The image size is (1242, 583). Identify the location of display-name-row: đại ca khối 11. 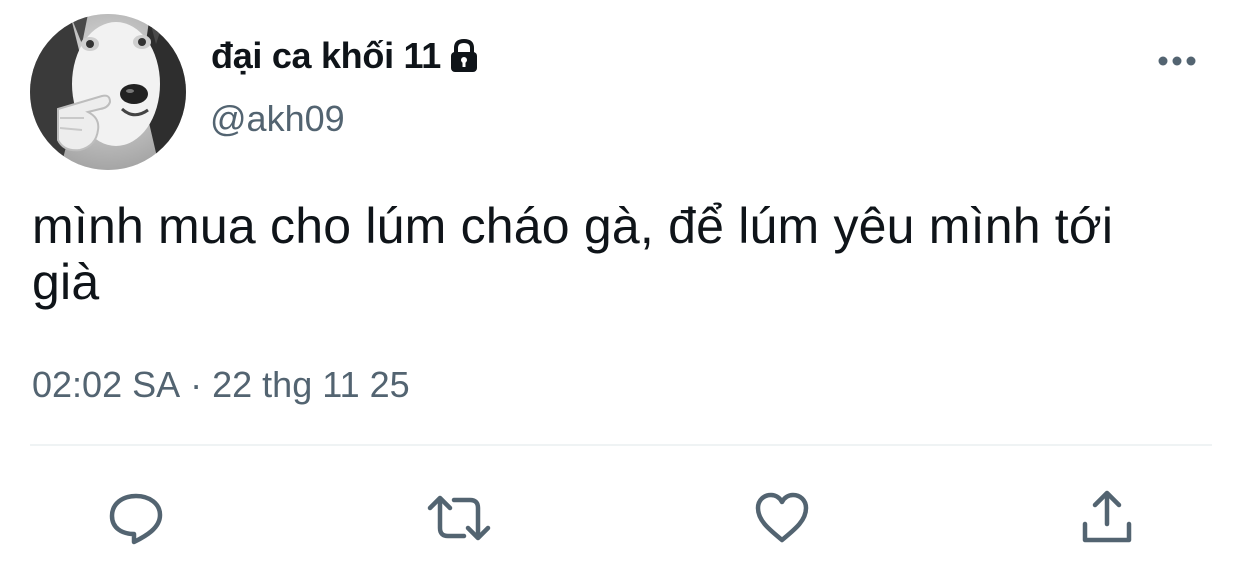
(347, 56).